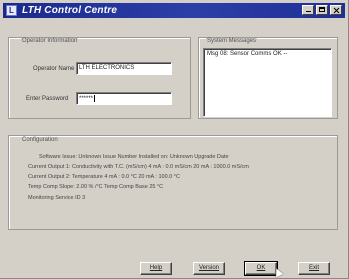  I want to click on ok-button-label: OK, so click(261, 268).